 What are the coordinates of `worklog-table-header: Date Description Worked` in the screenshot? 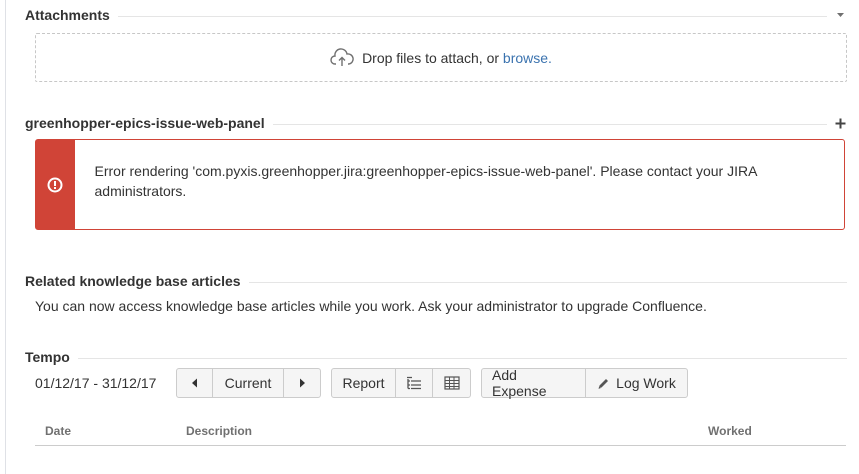 It's located at (440, 432).